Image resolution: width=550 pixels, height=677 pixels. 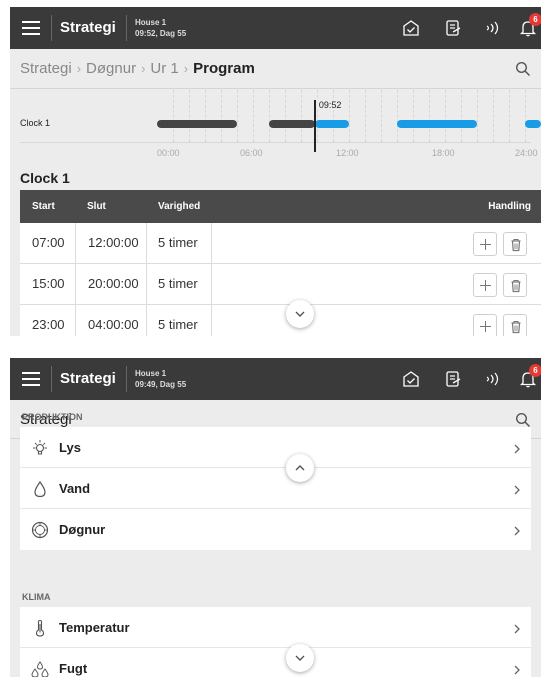 I want to click on house-time: 09:49, Dag 55, so click(x=161, y=384).